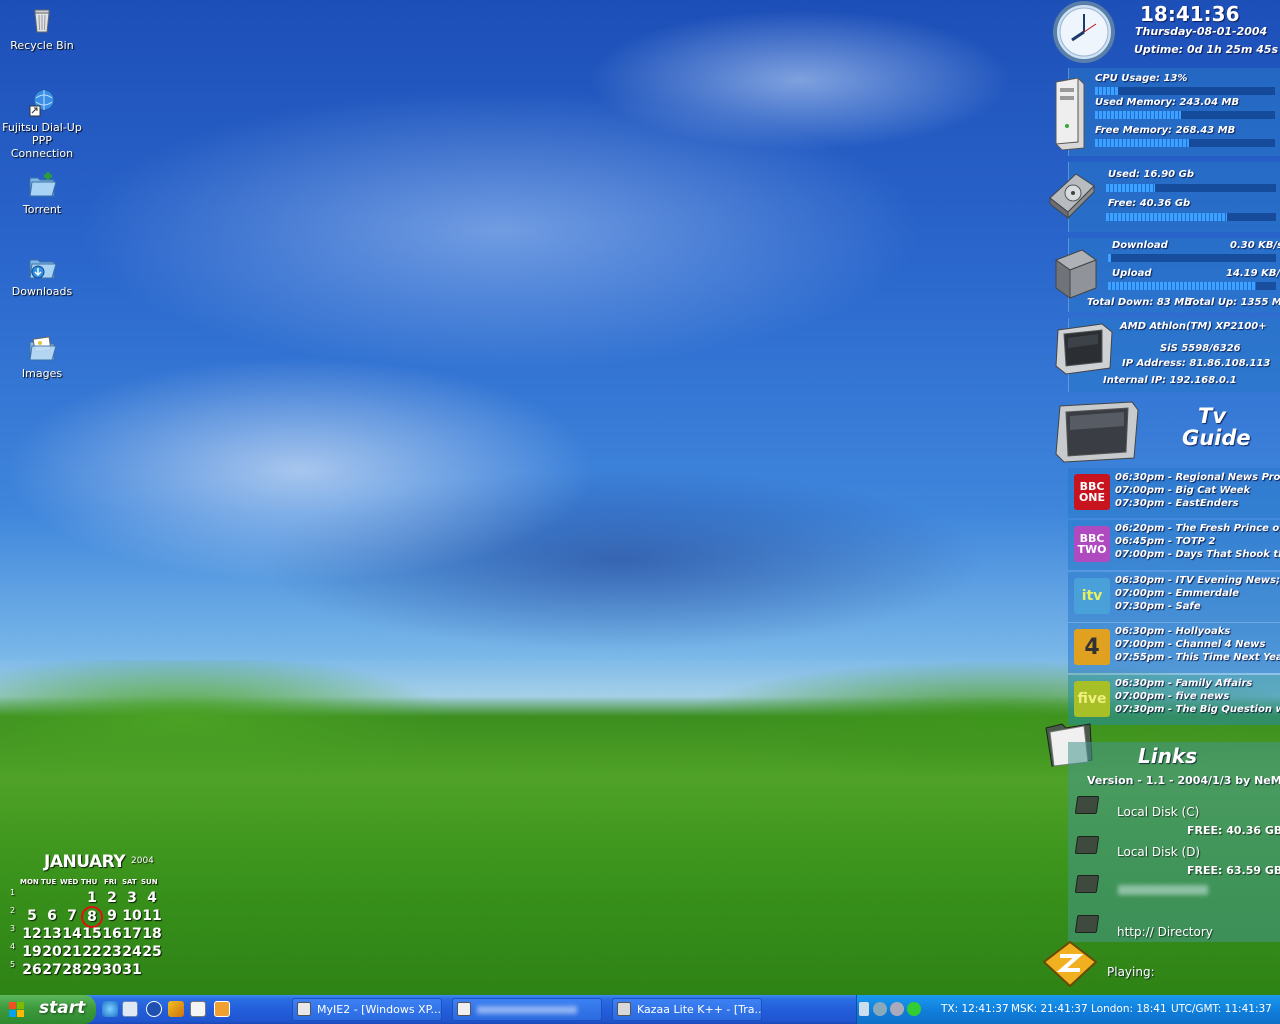 This screenshot has width=1280, height=1024. I want to click on desktop-icon-label: Images, so click(42, 373).